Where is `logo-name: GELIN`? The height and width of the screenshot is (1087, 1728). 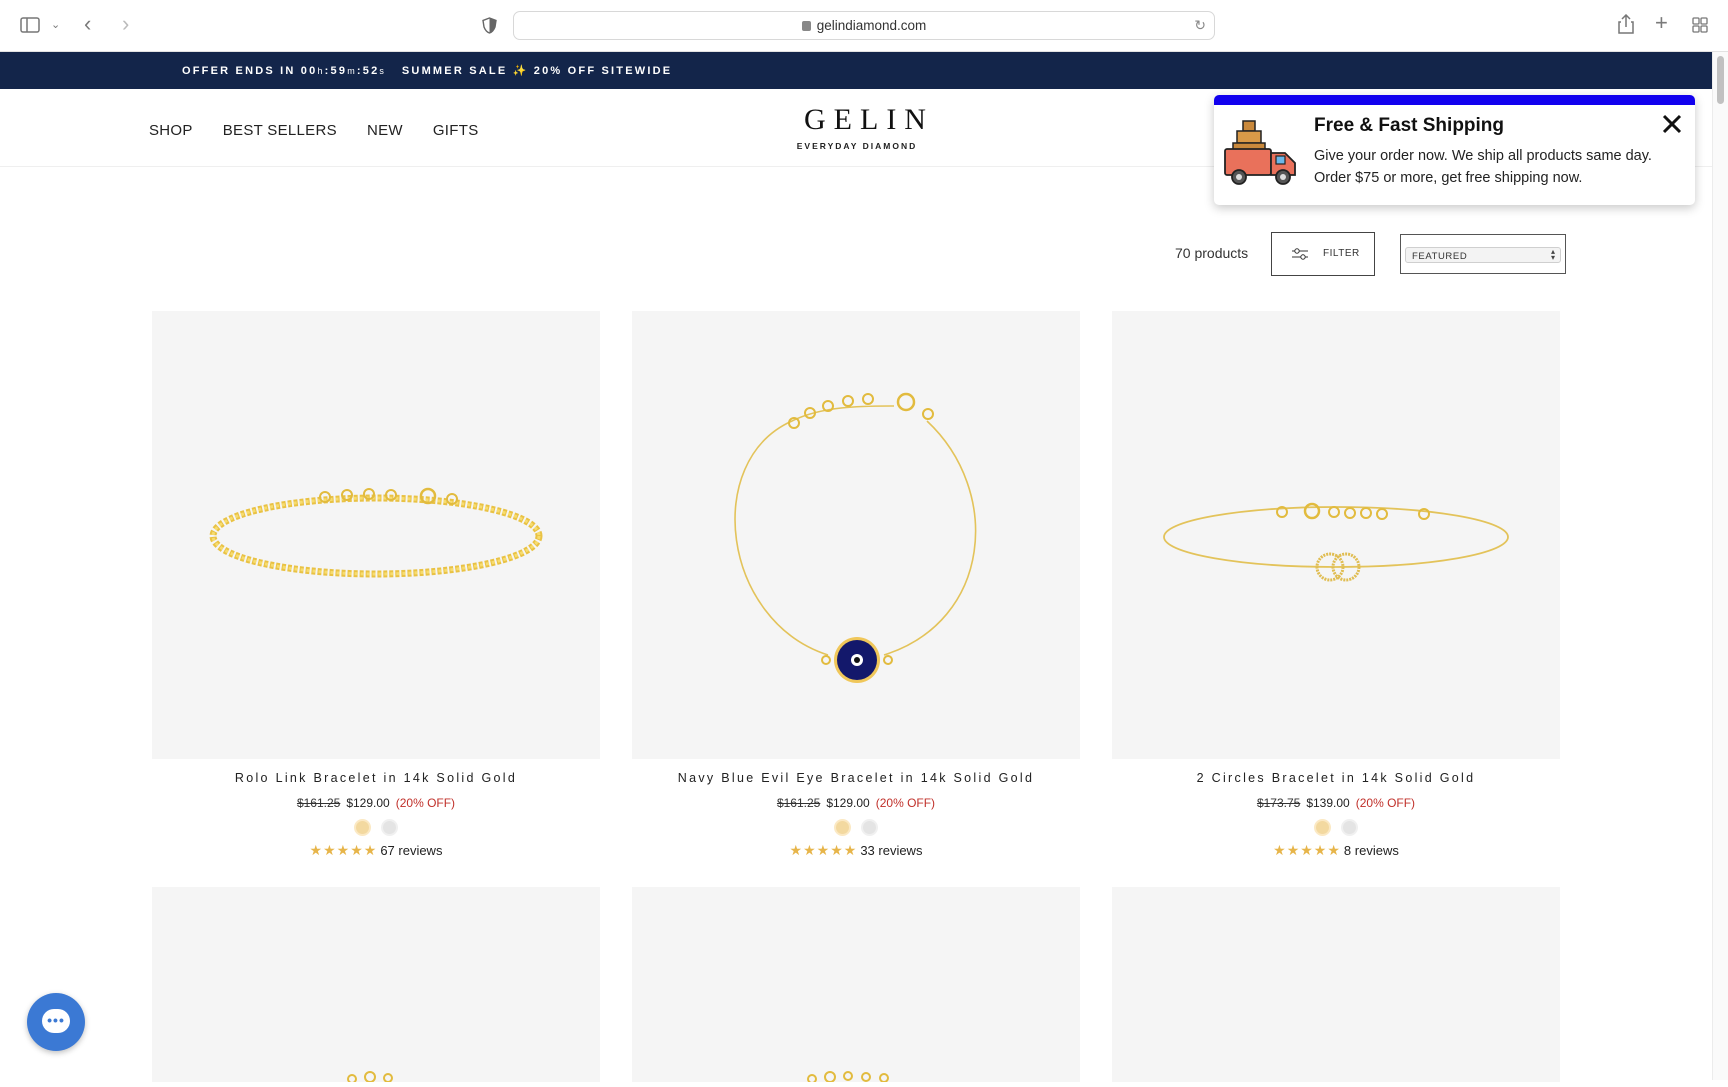
logo-name: GELIN is located at coordinates (869, 119).